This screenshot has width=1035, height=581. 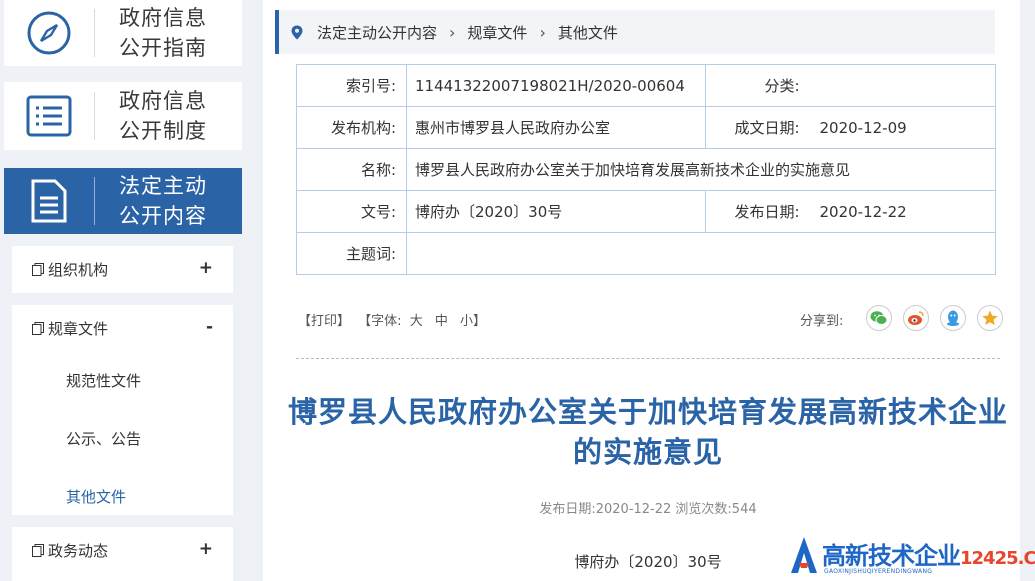 I want to click on subject-label: 主题词:, so click(x=351, y=253).